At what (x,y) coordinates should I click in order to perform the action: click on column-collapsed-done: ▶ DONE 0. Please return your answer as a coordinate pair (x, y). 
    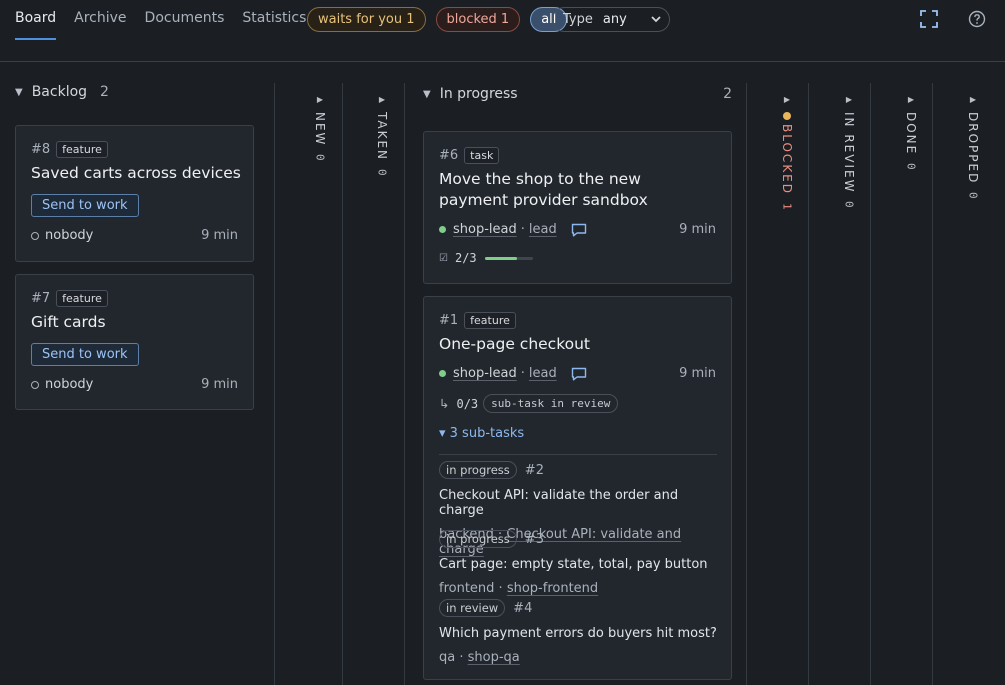
    Looking at the image, I should click on (911, 132).